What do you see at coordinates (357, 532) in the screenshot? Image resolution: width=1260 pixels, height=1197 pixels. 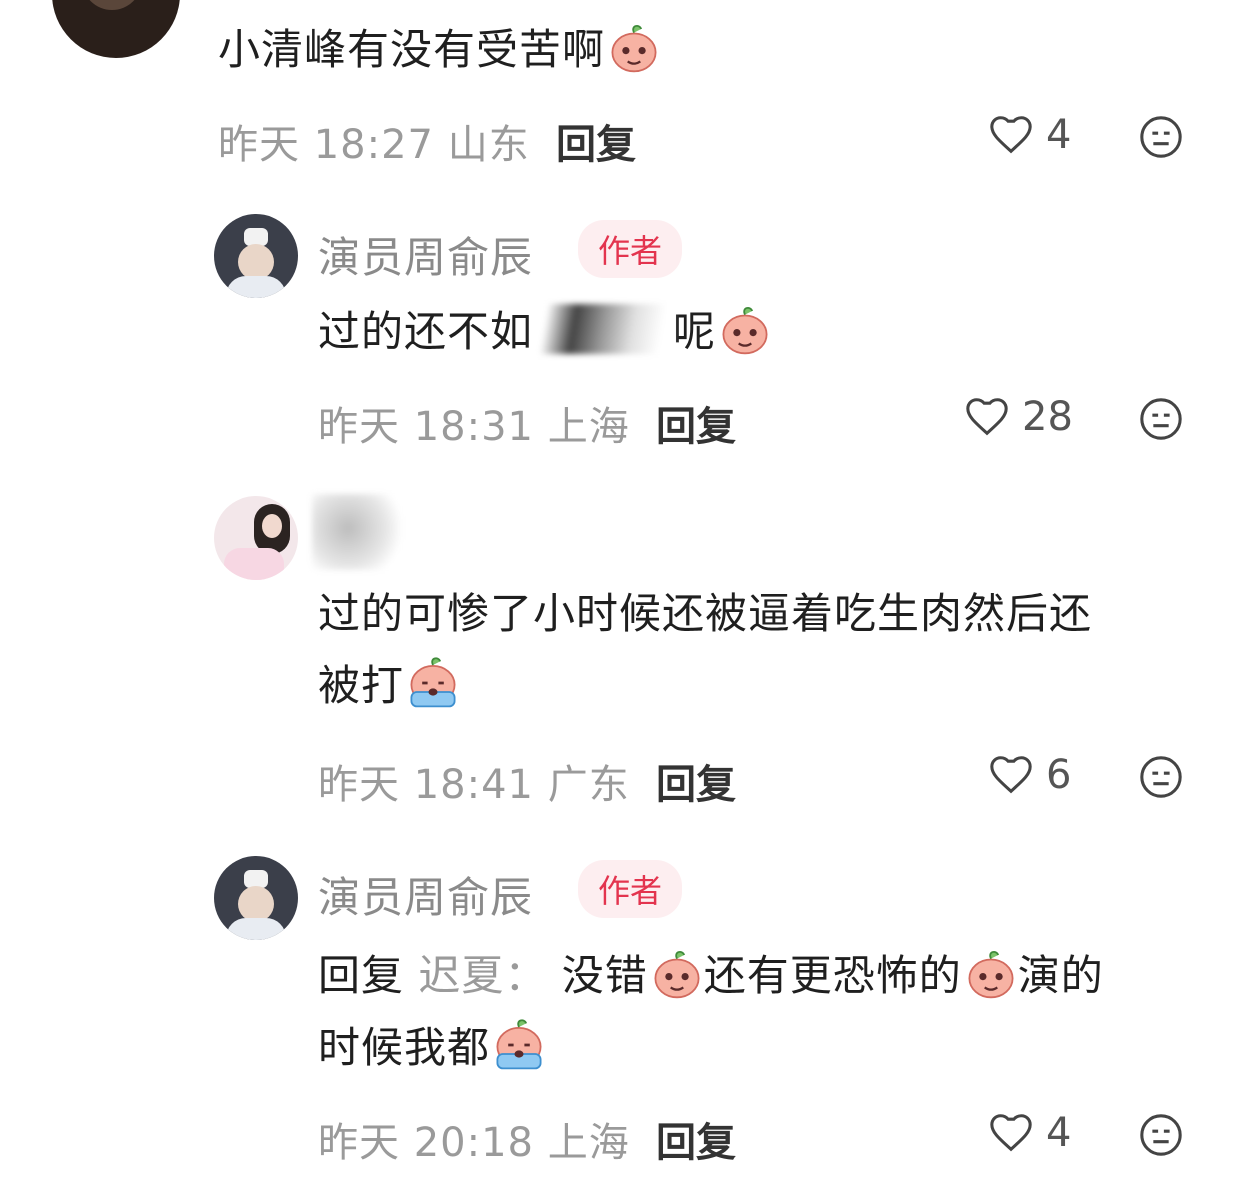 I see `redacted-username` at bounding box center [357, 532].